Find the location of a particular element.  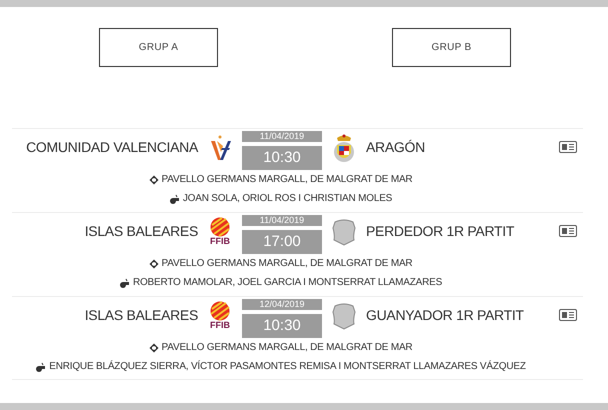

group-button: GRUP A is located at coordinates (158, 47).